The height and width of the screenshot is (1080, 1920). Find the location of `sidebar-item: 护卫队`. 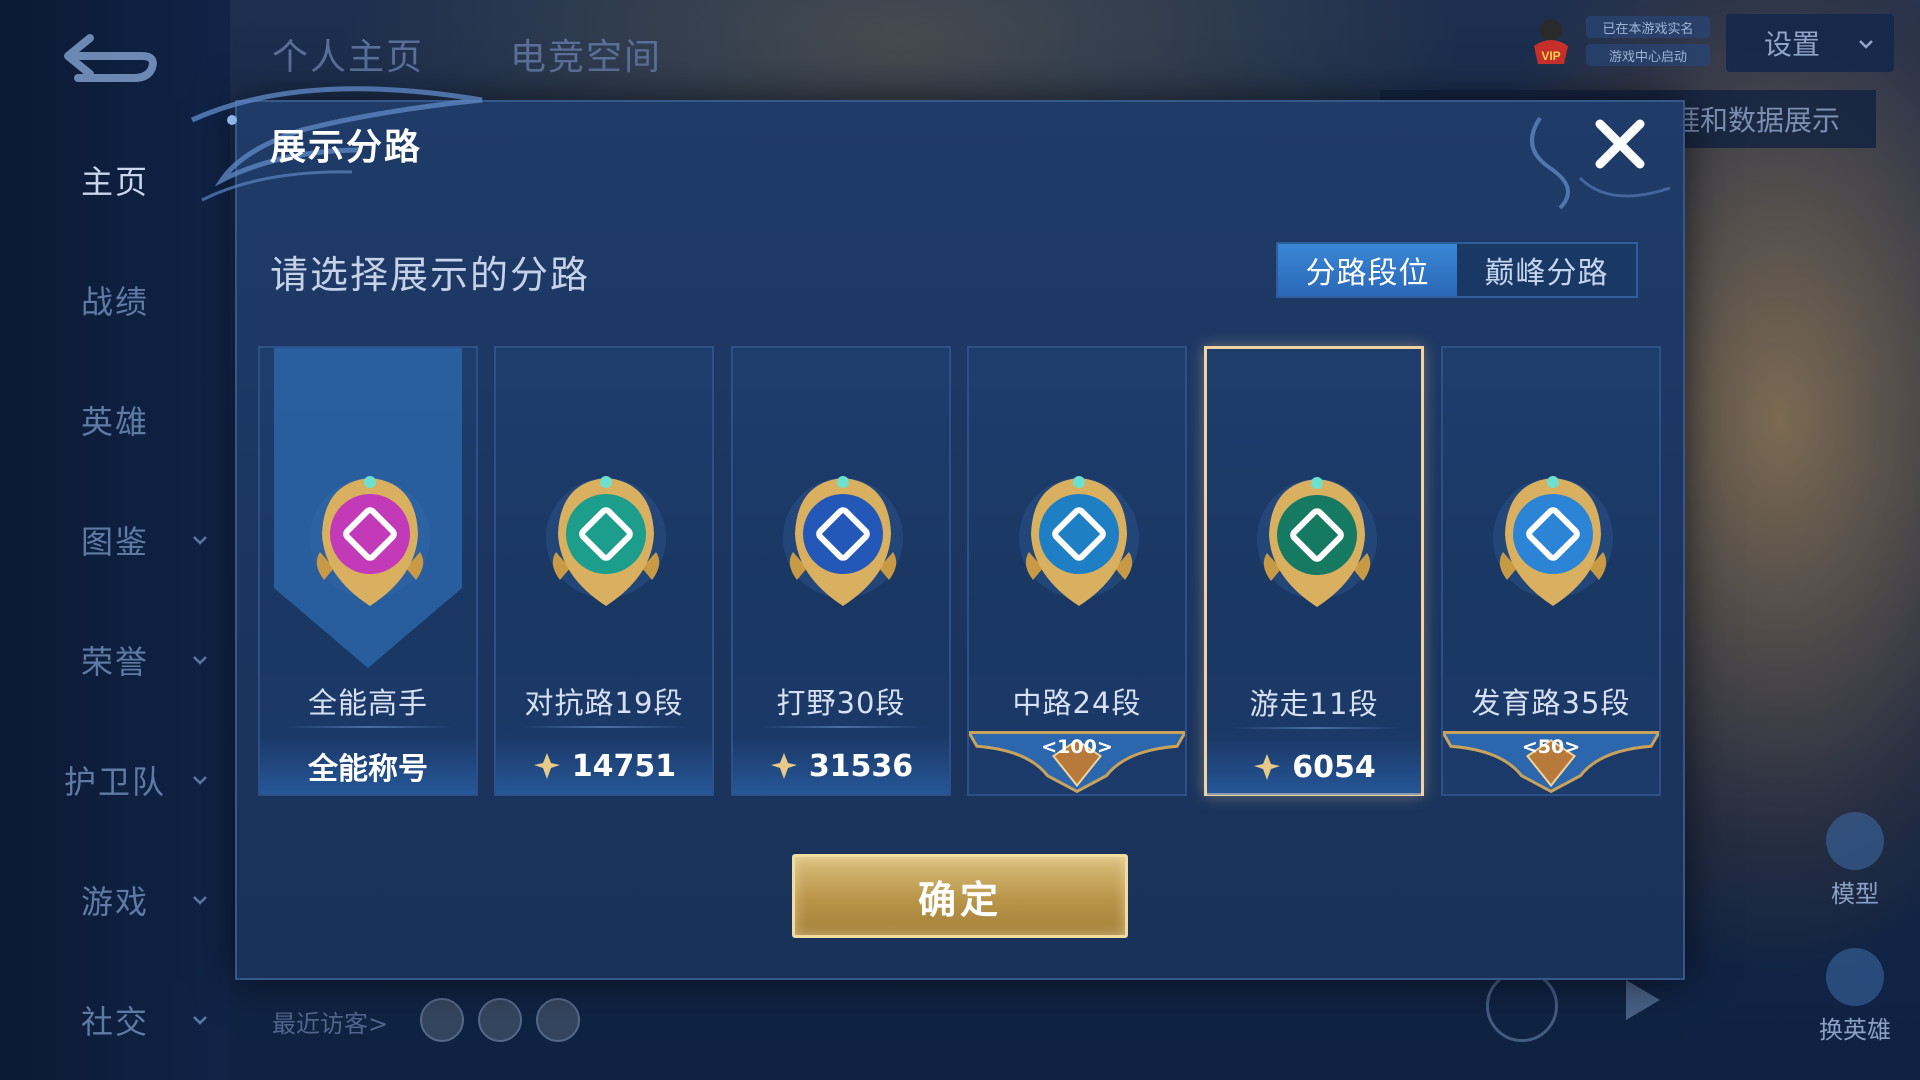

sidebar-item: 护卫队 is located at coordinates (115, 780).